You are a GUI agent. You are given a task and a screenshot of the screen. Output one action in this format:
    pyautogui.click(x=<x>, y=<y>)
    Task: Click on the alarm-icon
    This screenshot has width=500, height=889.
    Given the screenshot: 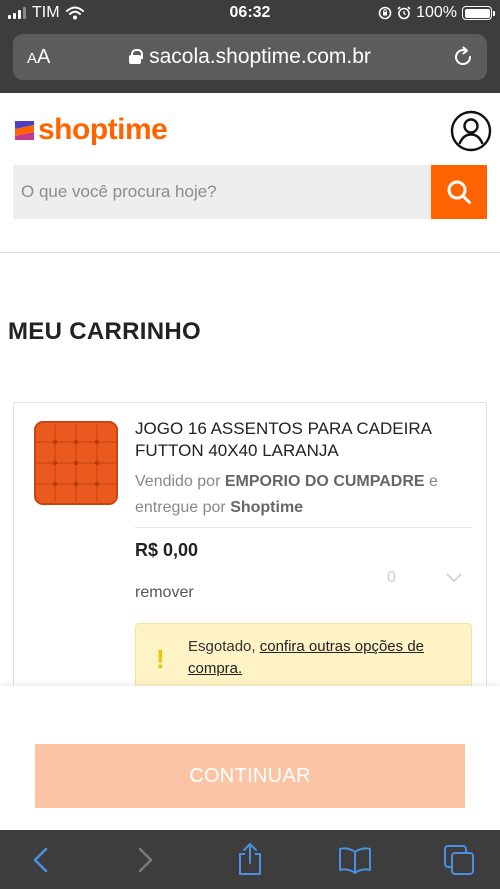 What is the action you would take?
    pyautogui.click(x=404, y=13)
    